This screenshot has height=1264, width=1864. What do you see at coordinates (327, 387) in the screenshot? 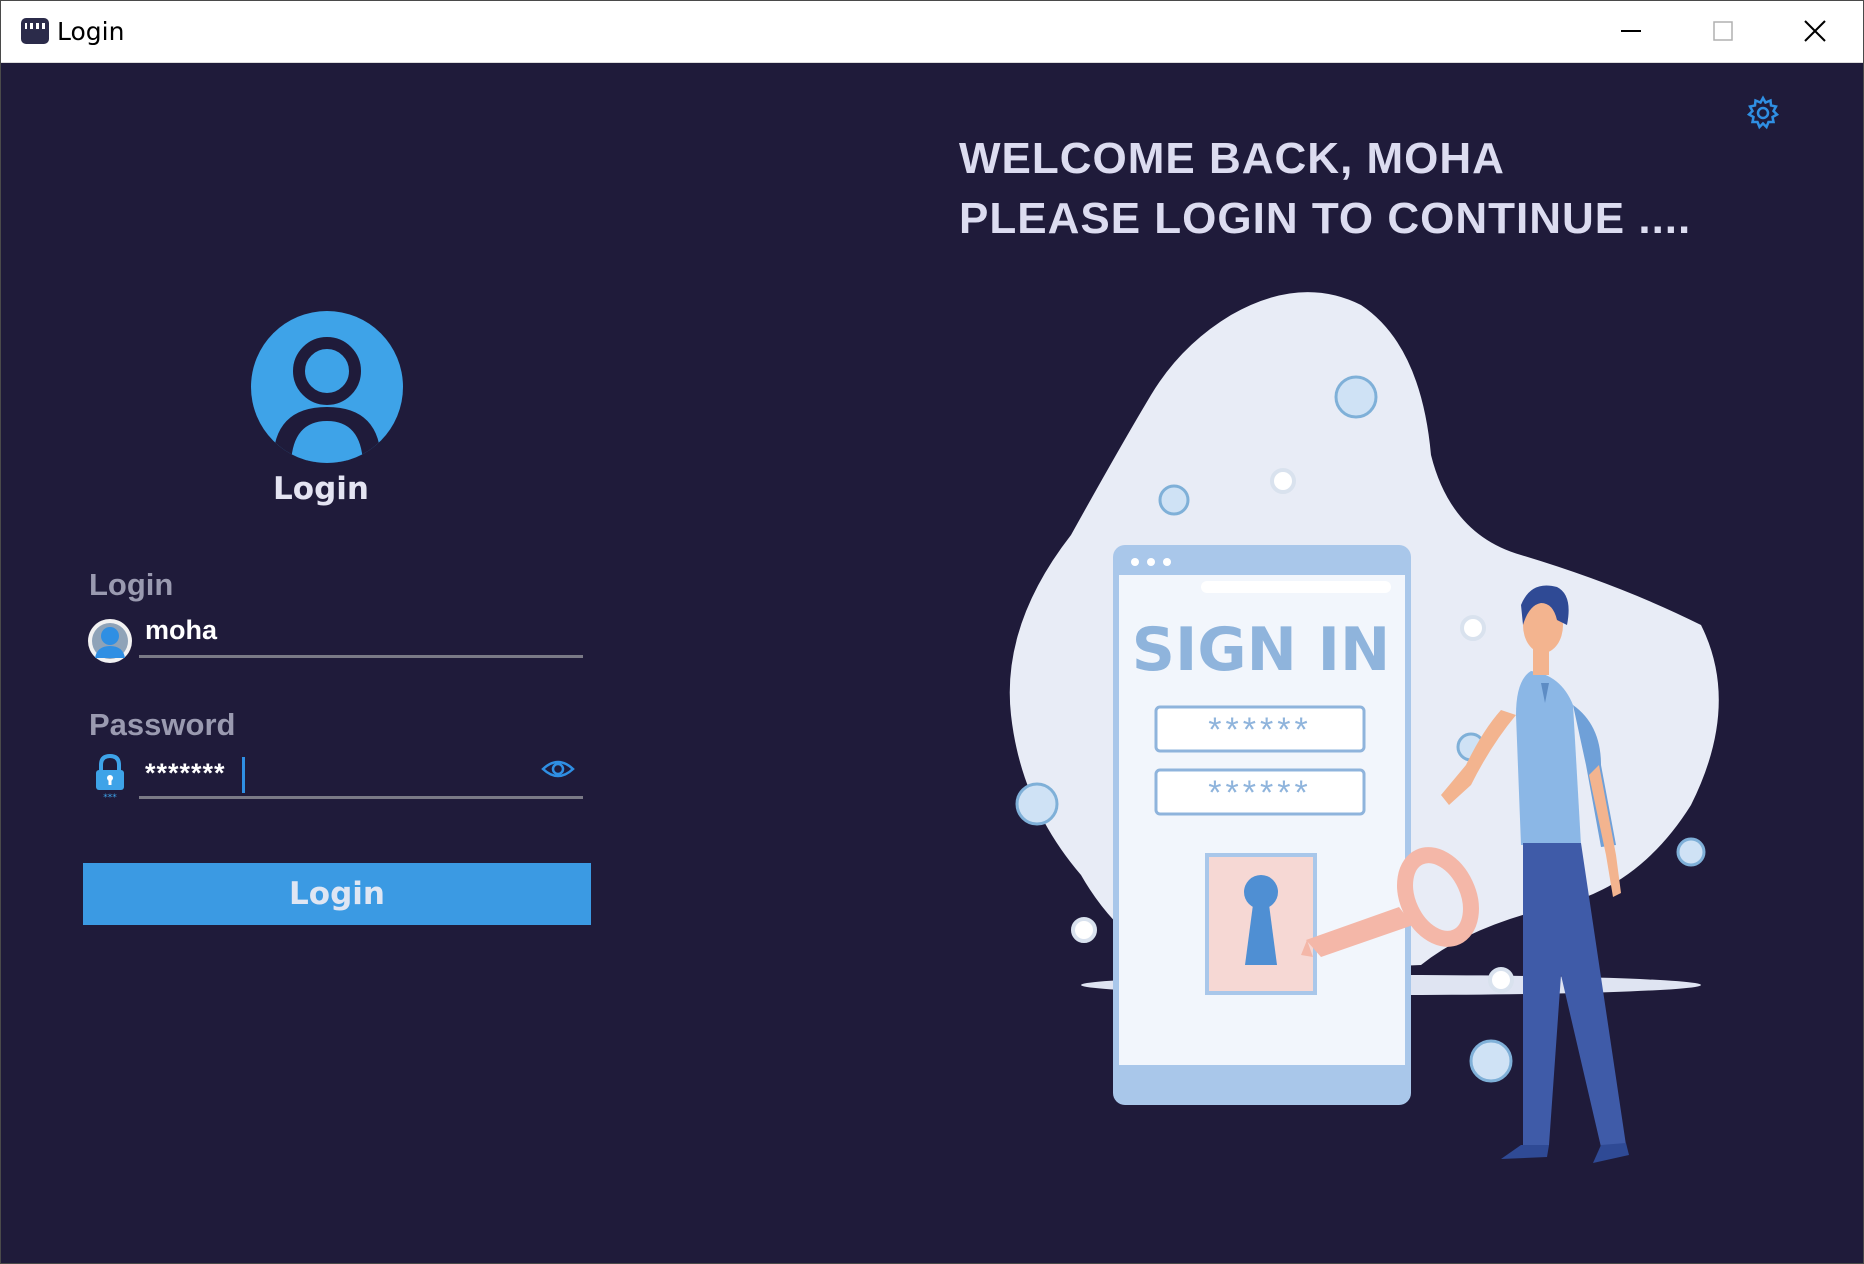
I see `user-avatar-icon` at bounding box center [327, 387].